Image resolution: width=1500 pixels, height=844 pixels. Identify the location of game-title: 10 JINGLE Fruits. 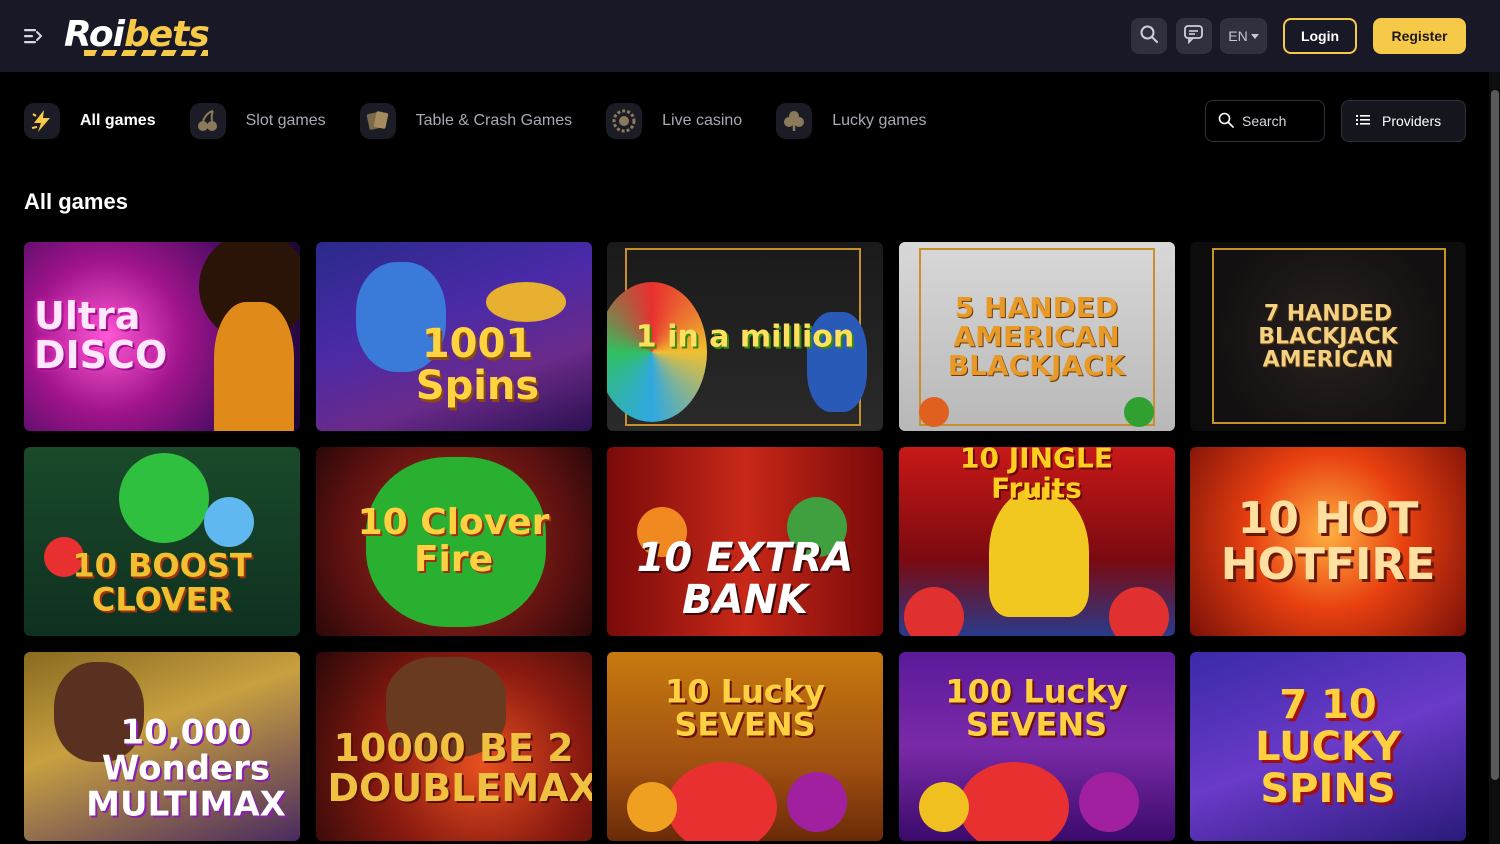
(1036, 476).